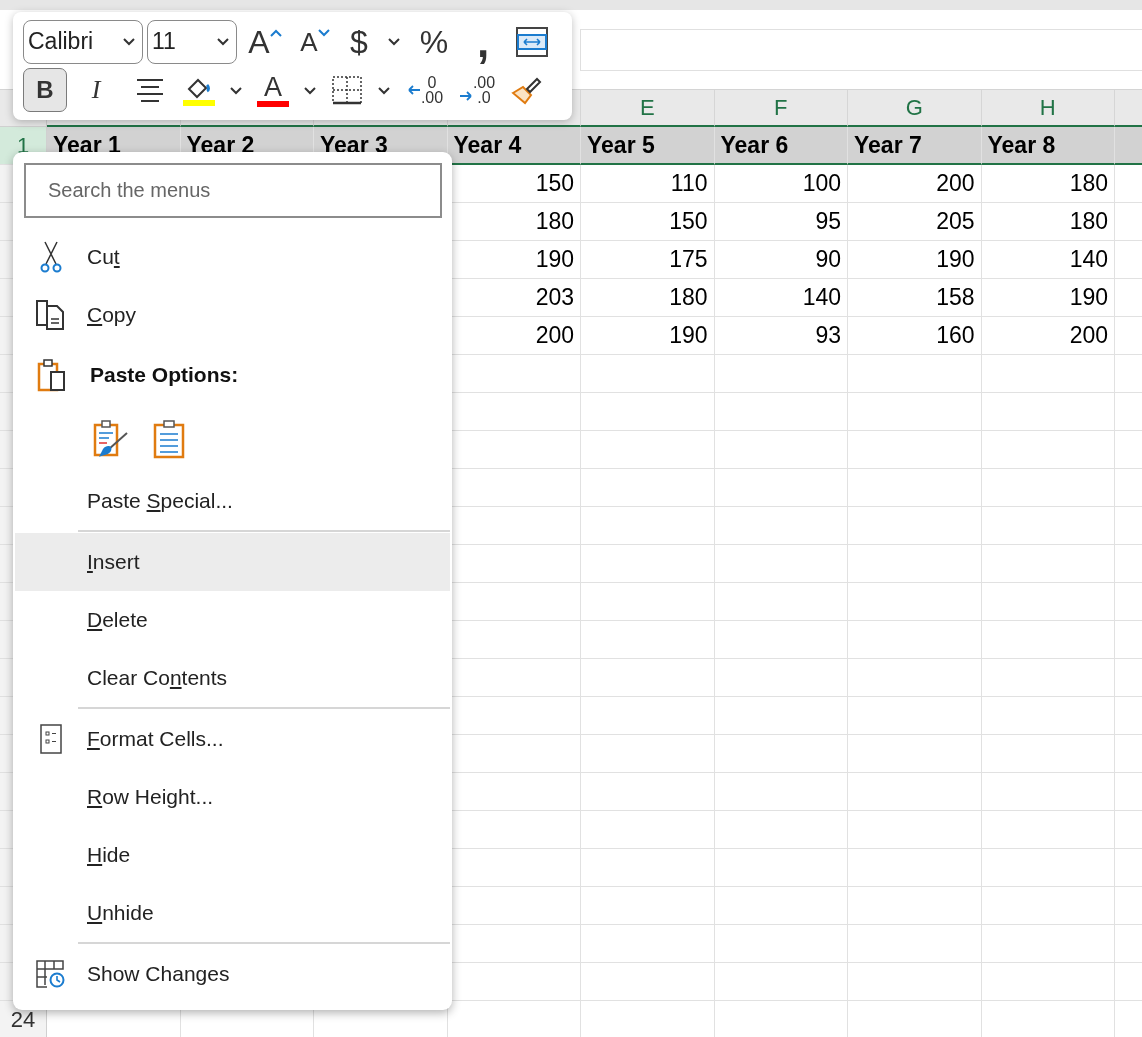 The image size is (1142, 1037). What do you see at coordinates (51, 974) in the screenshot?
I see `show-changes-icon` at bounding box center [51, 974].